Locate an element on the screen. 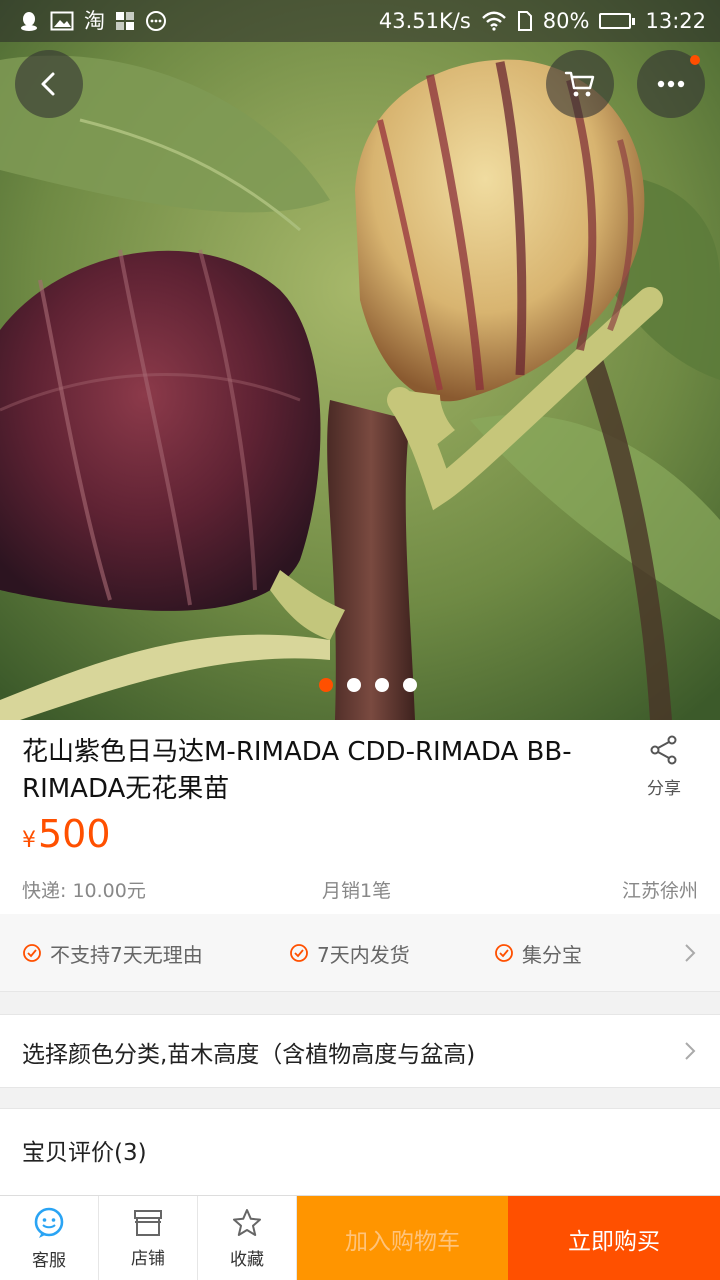  battery-percent: 80% is located at coordinates (566, 21).